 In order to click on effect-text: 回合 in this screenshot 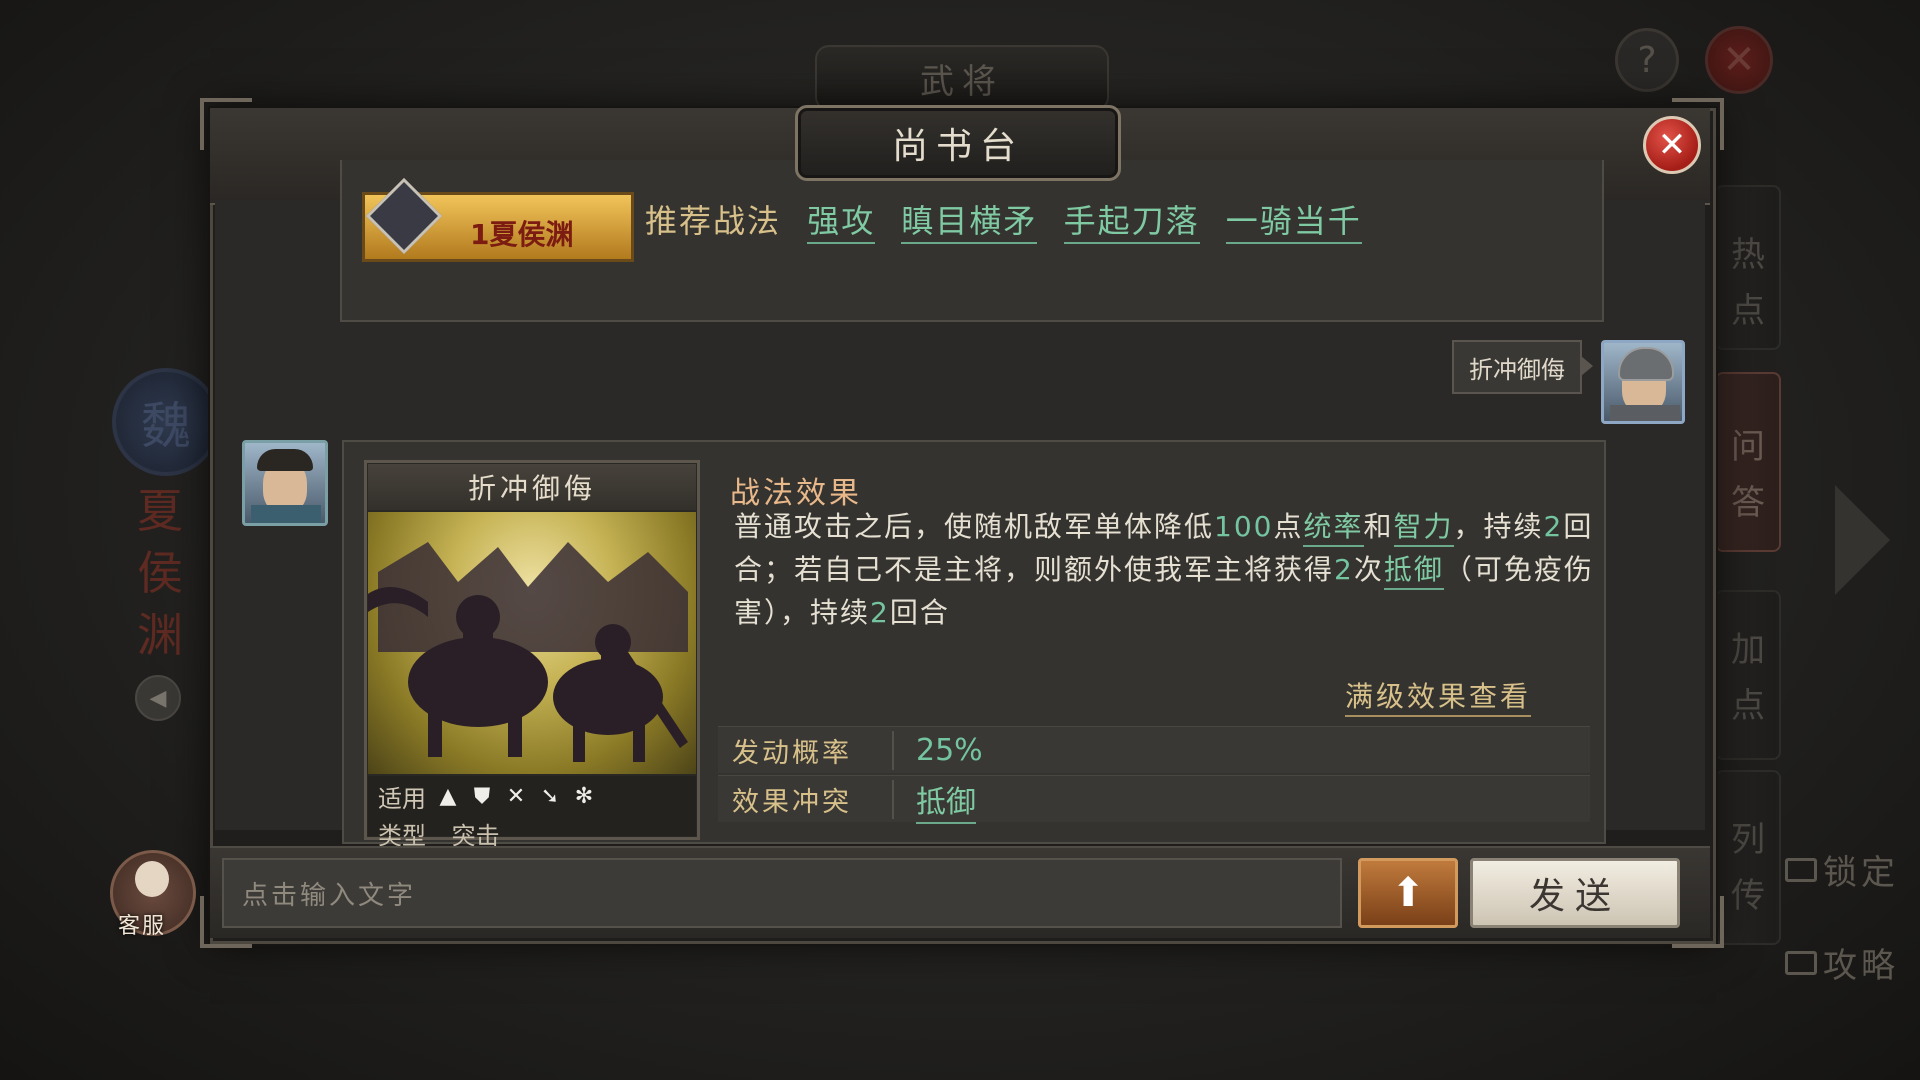, I will do `click(919, 612)`.